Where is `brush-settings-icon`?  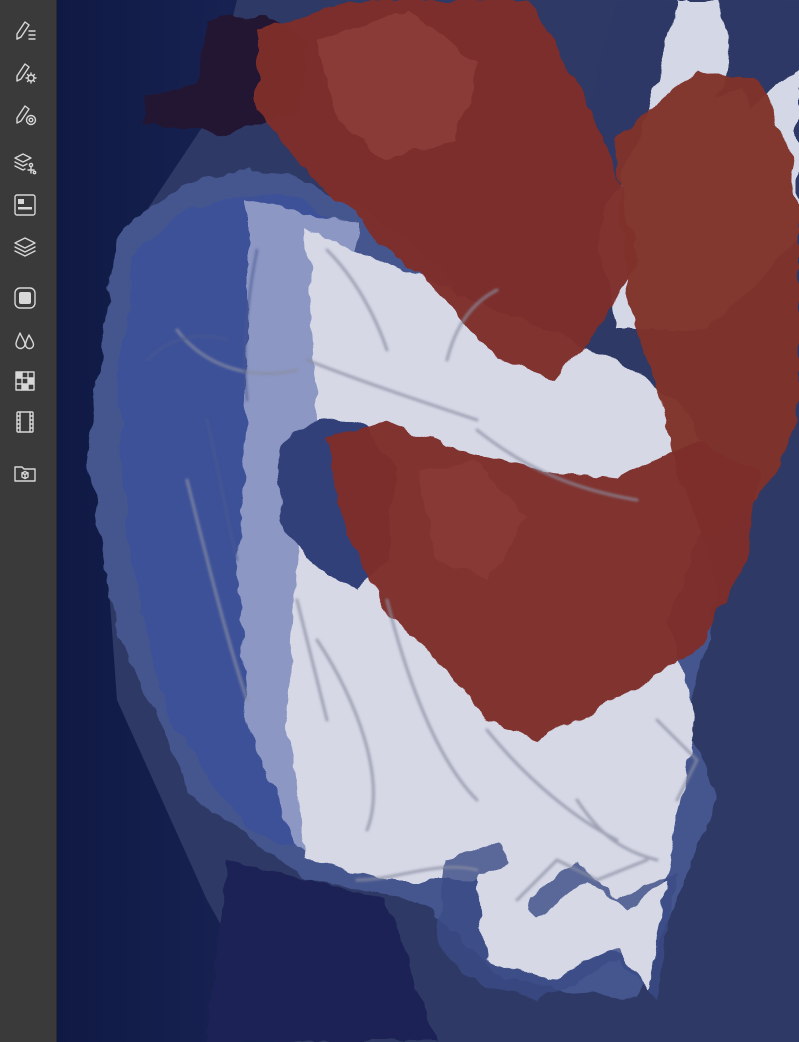
brush-settings-icon is located at coordinates (25, 73).